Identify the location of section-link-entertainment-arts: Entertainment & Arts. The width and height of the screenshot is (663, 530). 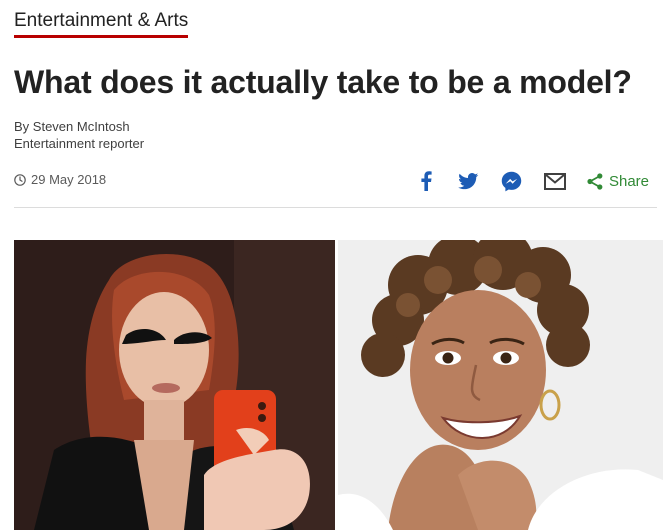
(101, 24).